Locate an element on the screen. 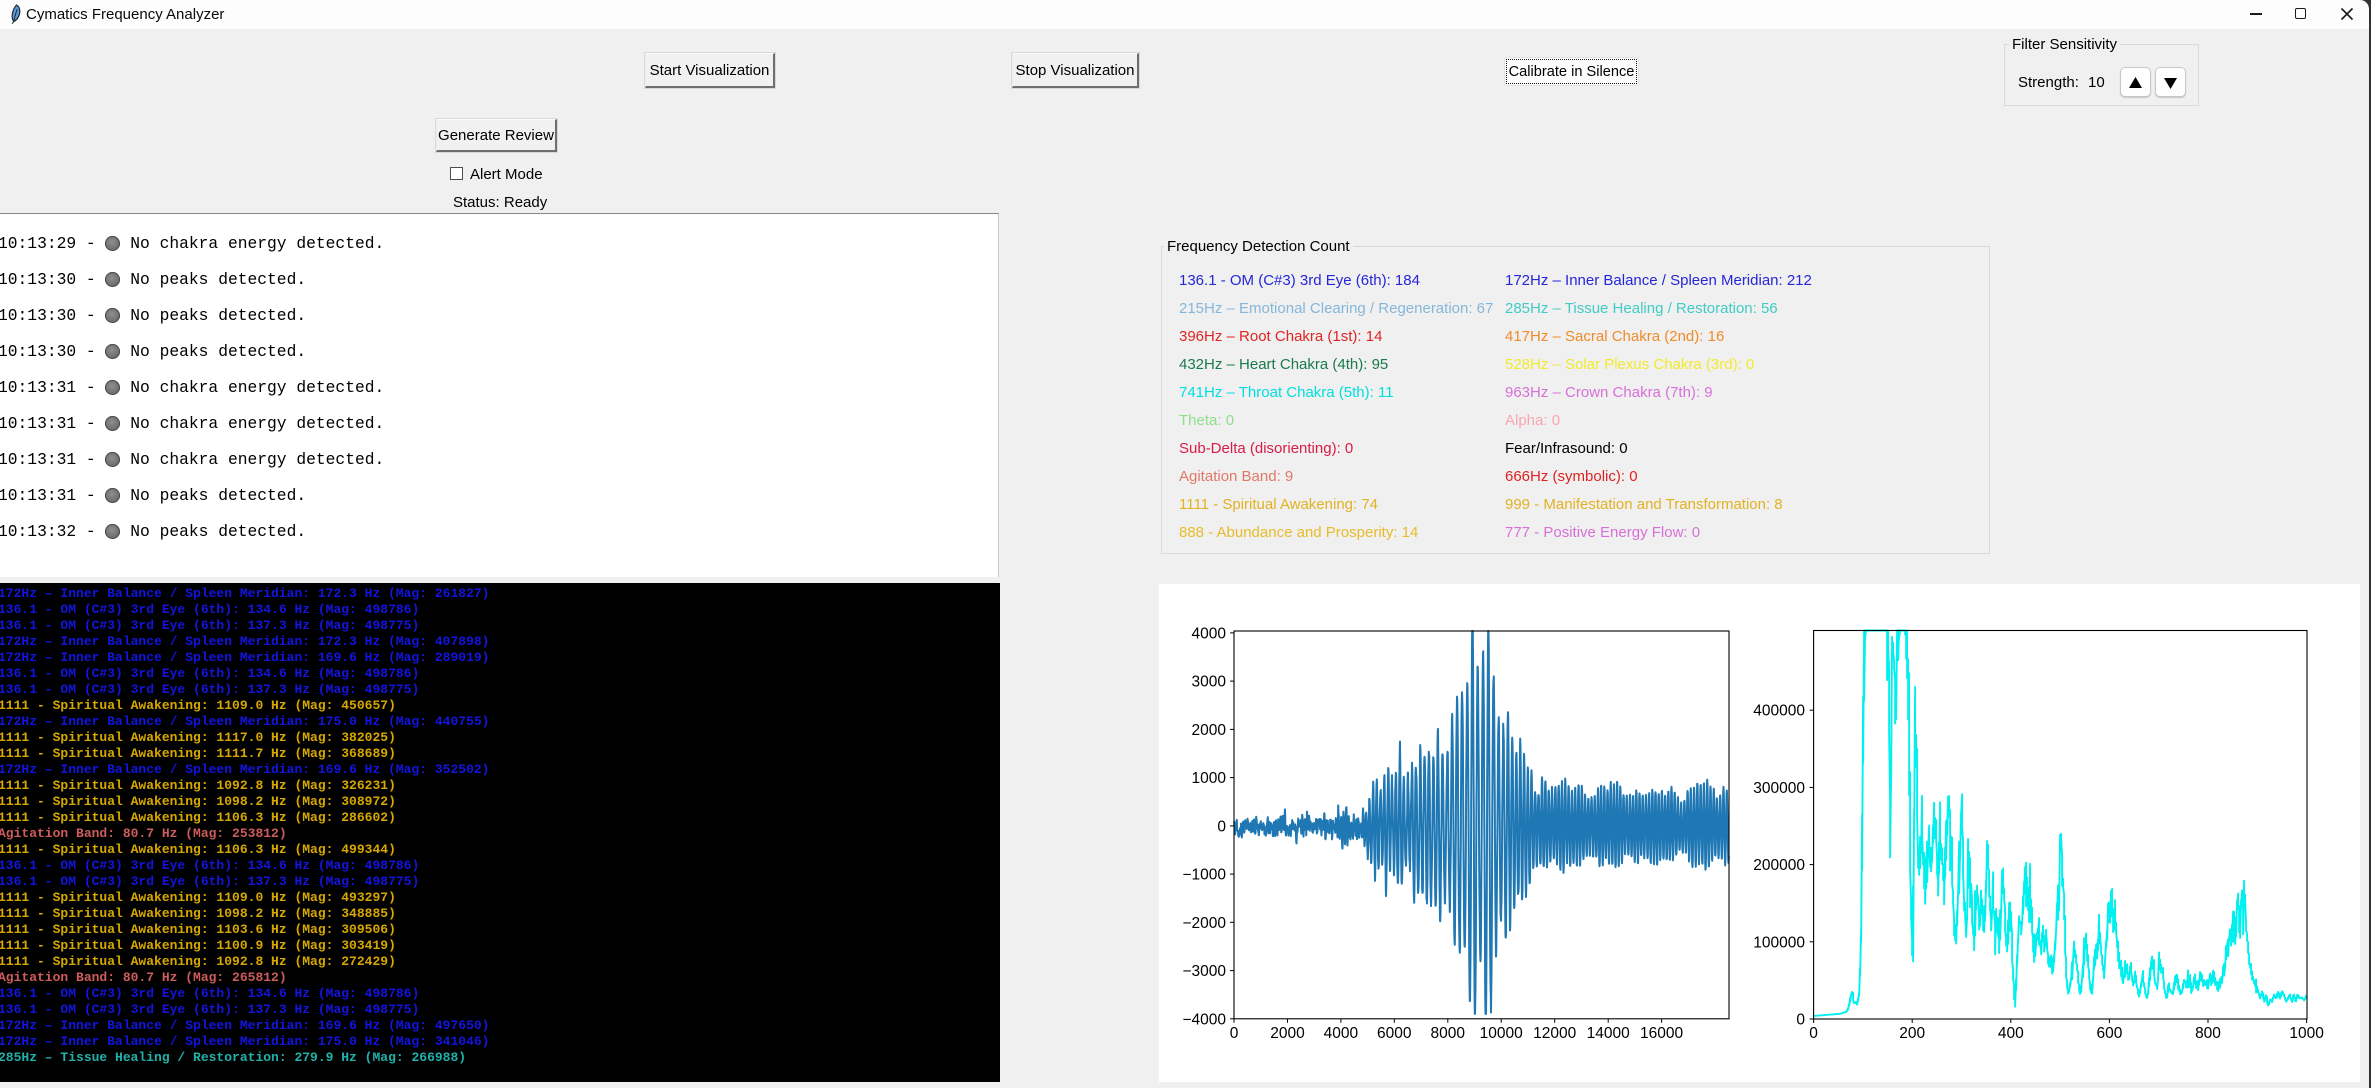  svg-text: 100000 is located at coordinates (1779, 942).